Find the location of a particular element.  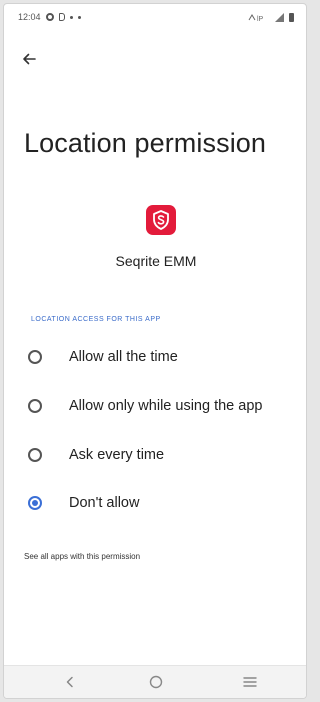

option-ask-every-time: Ask every time is located at coordinates (155, 455).